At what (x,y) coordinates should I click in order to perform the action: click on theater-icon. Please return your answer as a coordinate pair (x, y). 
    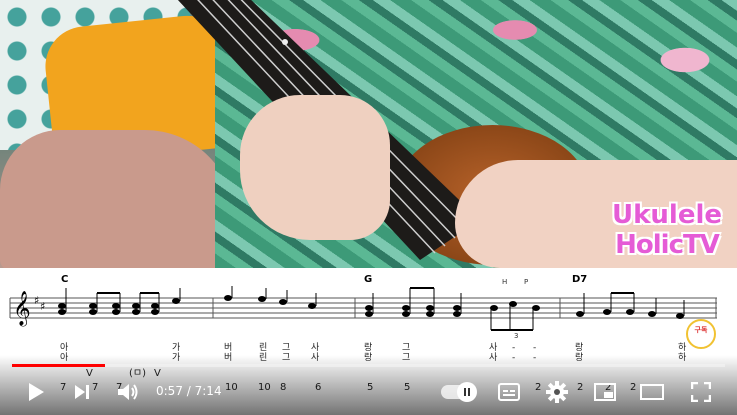
    Looking at the image, I should click on (652, 392).